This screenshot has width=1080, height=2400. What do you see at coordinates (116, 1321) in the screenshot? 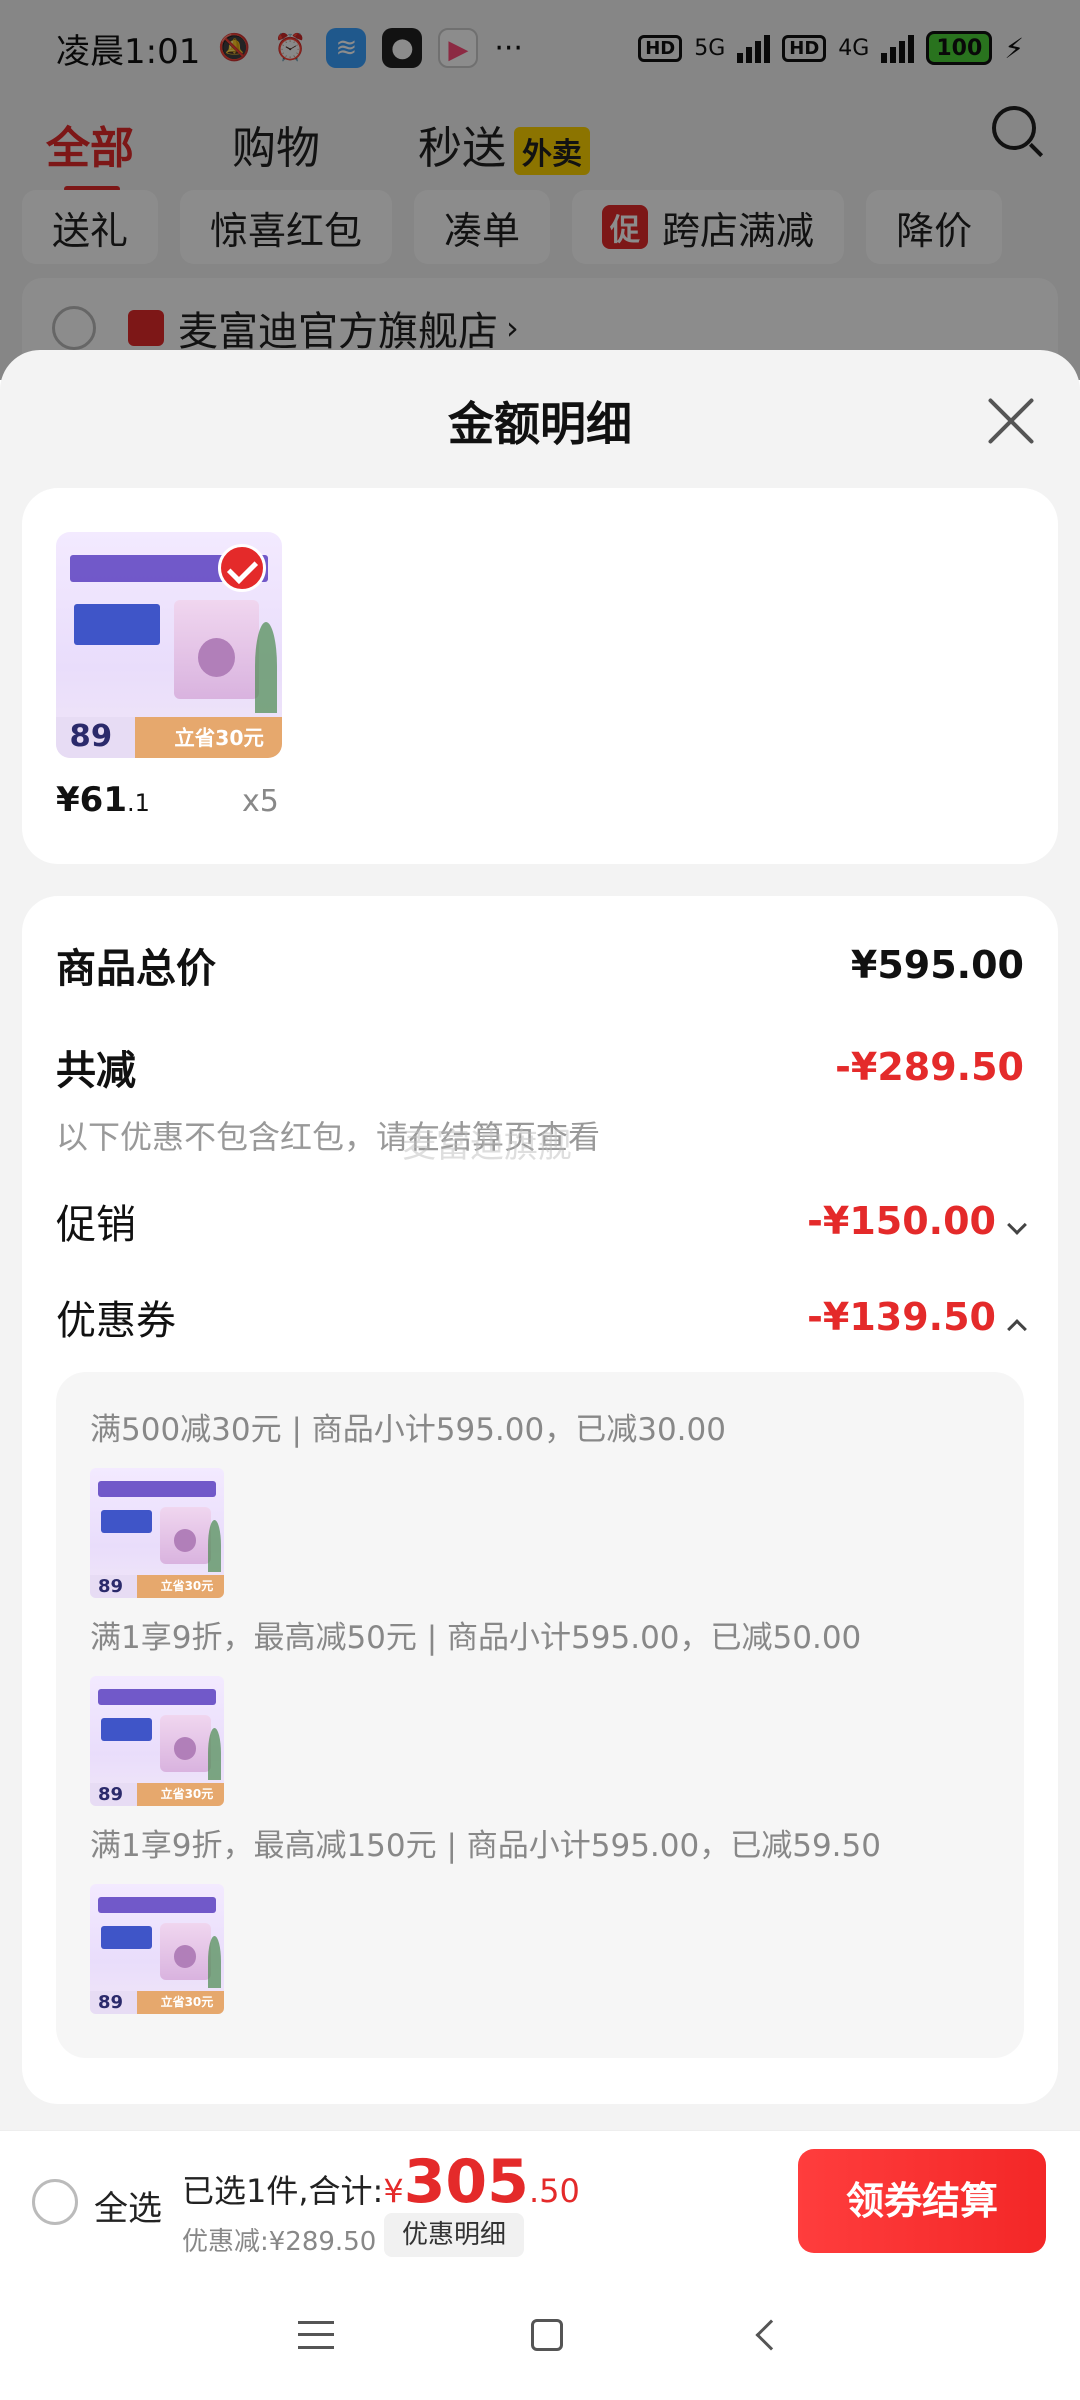
I see `coupon-label: 优惠券` at bounding box center [116, 1321].